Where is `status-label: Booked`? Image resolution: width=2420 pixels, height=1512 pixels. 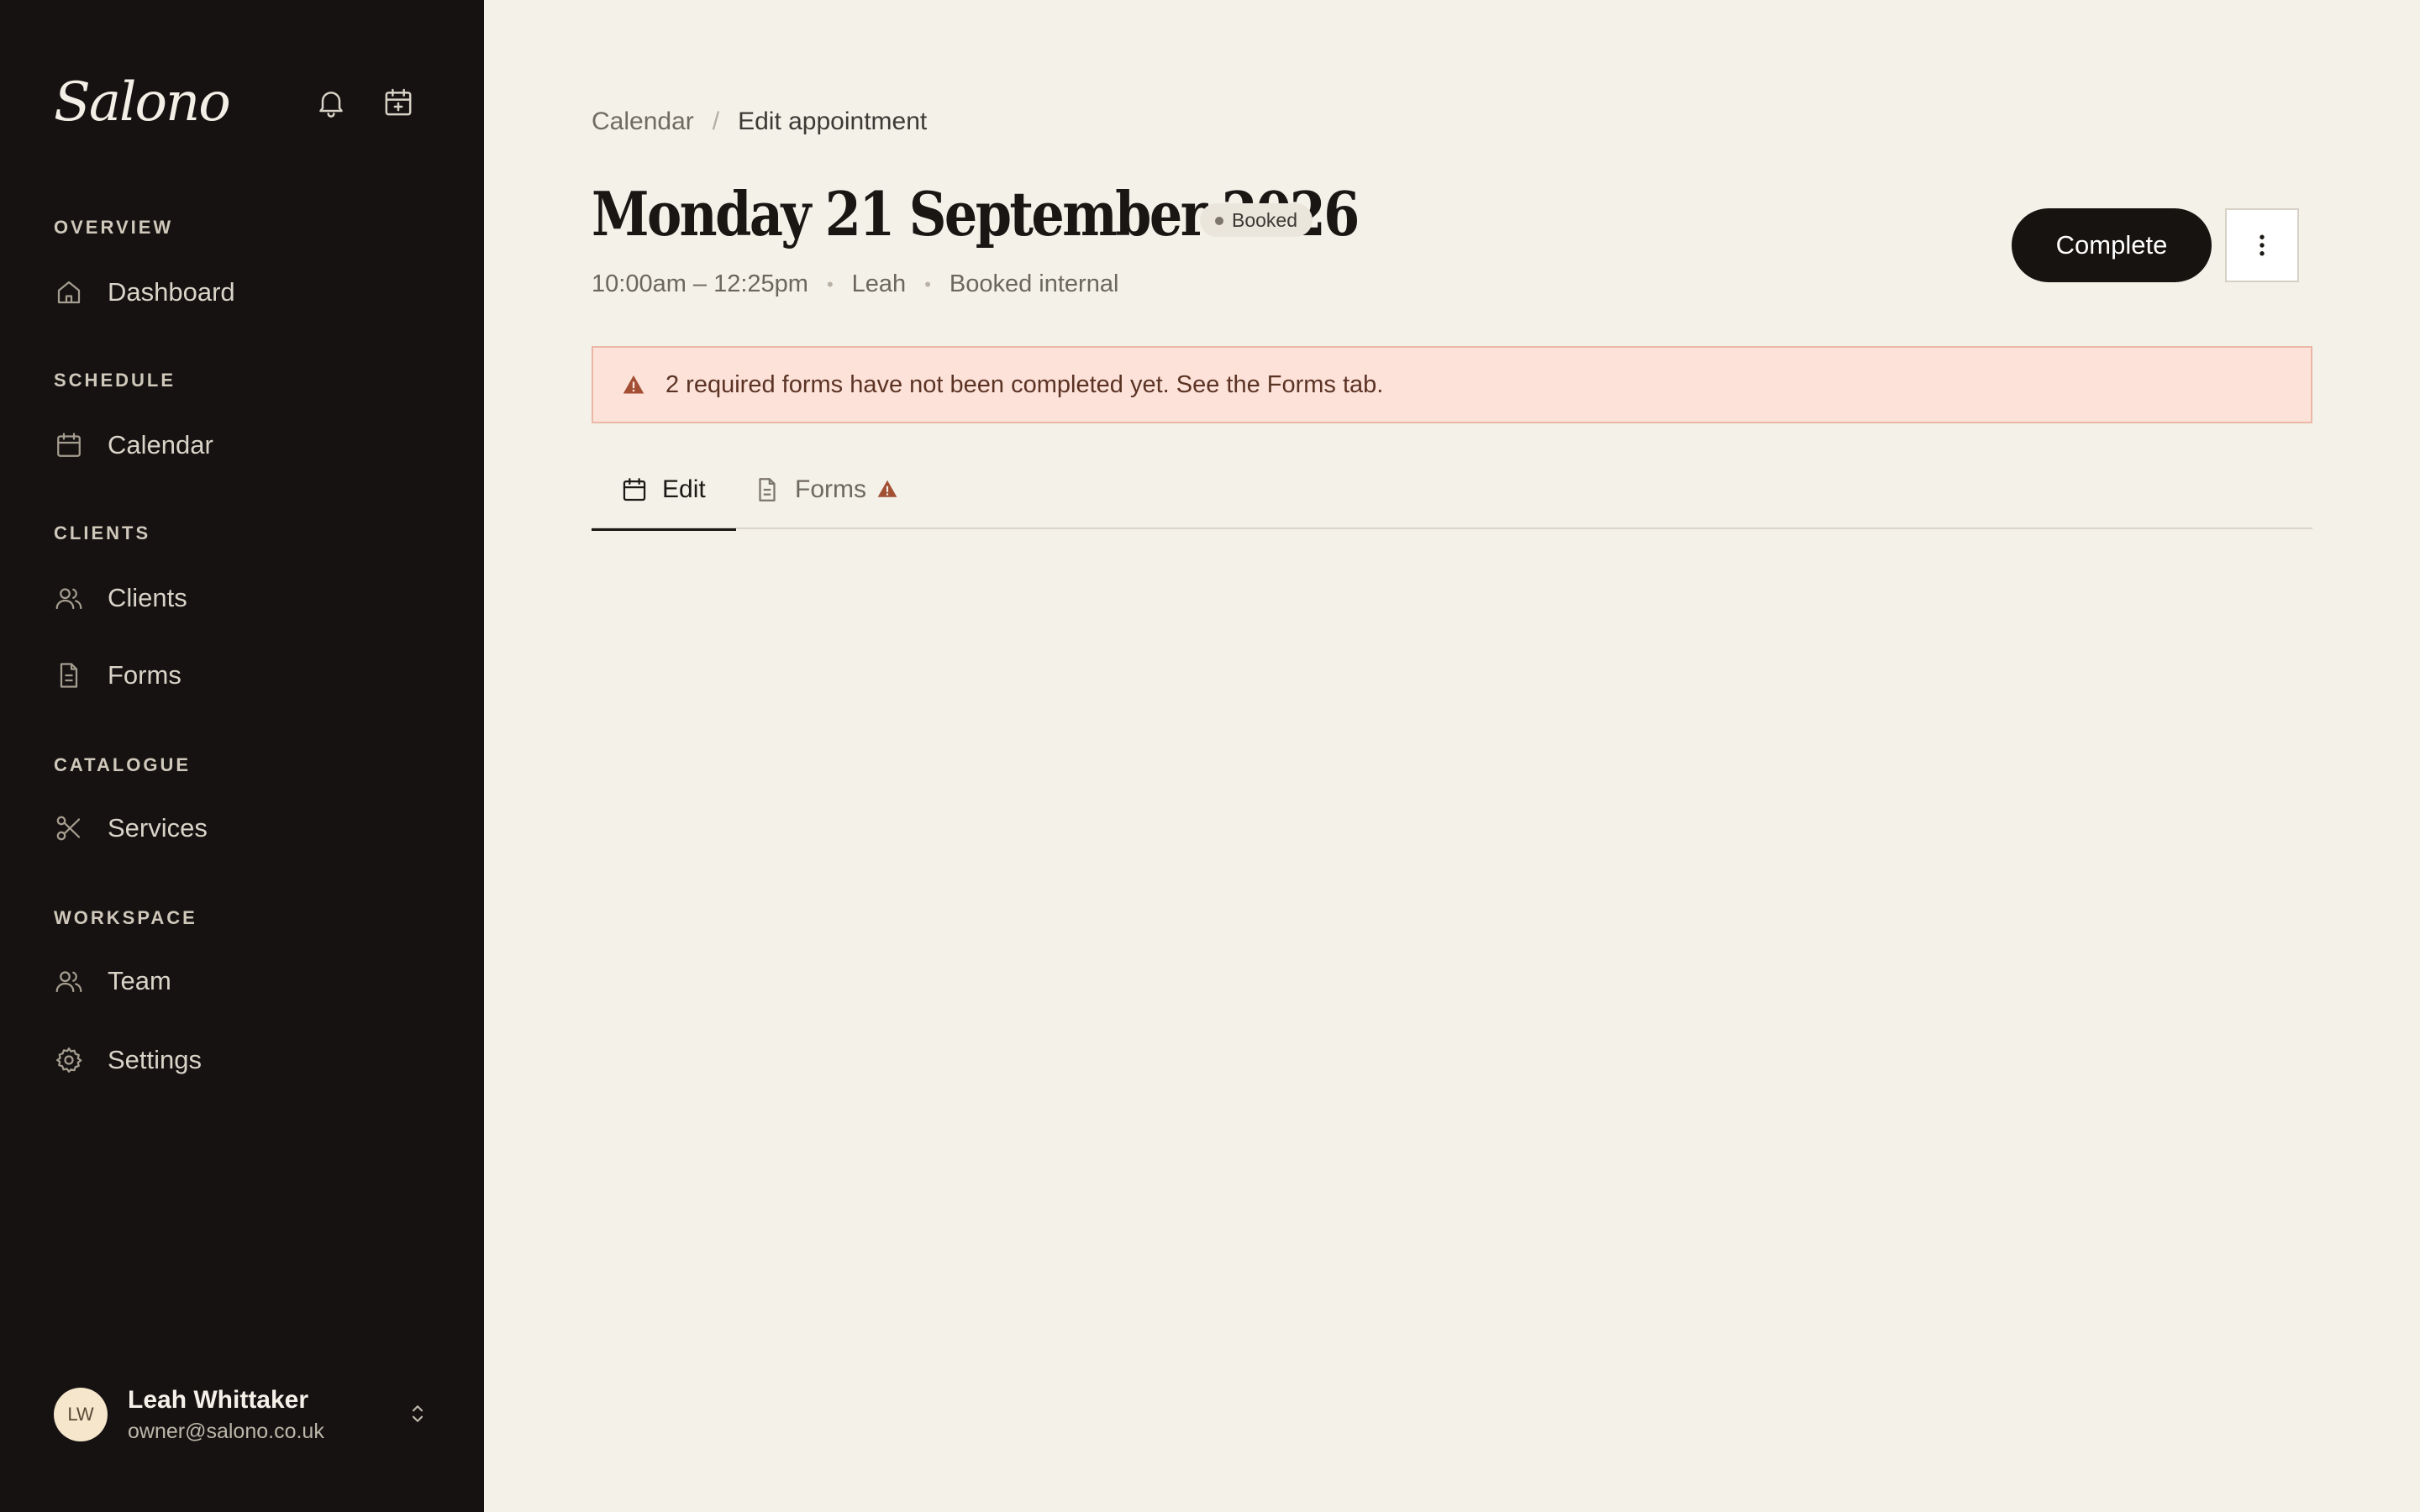
status-label: Booked is located at coordinates (1265, 219).